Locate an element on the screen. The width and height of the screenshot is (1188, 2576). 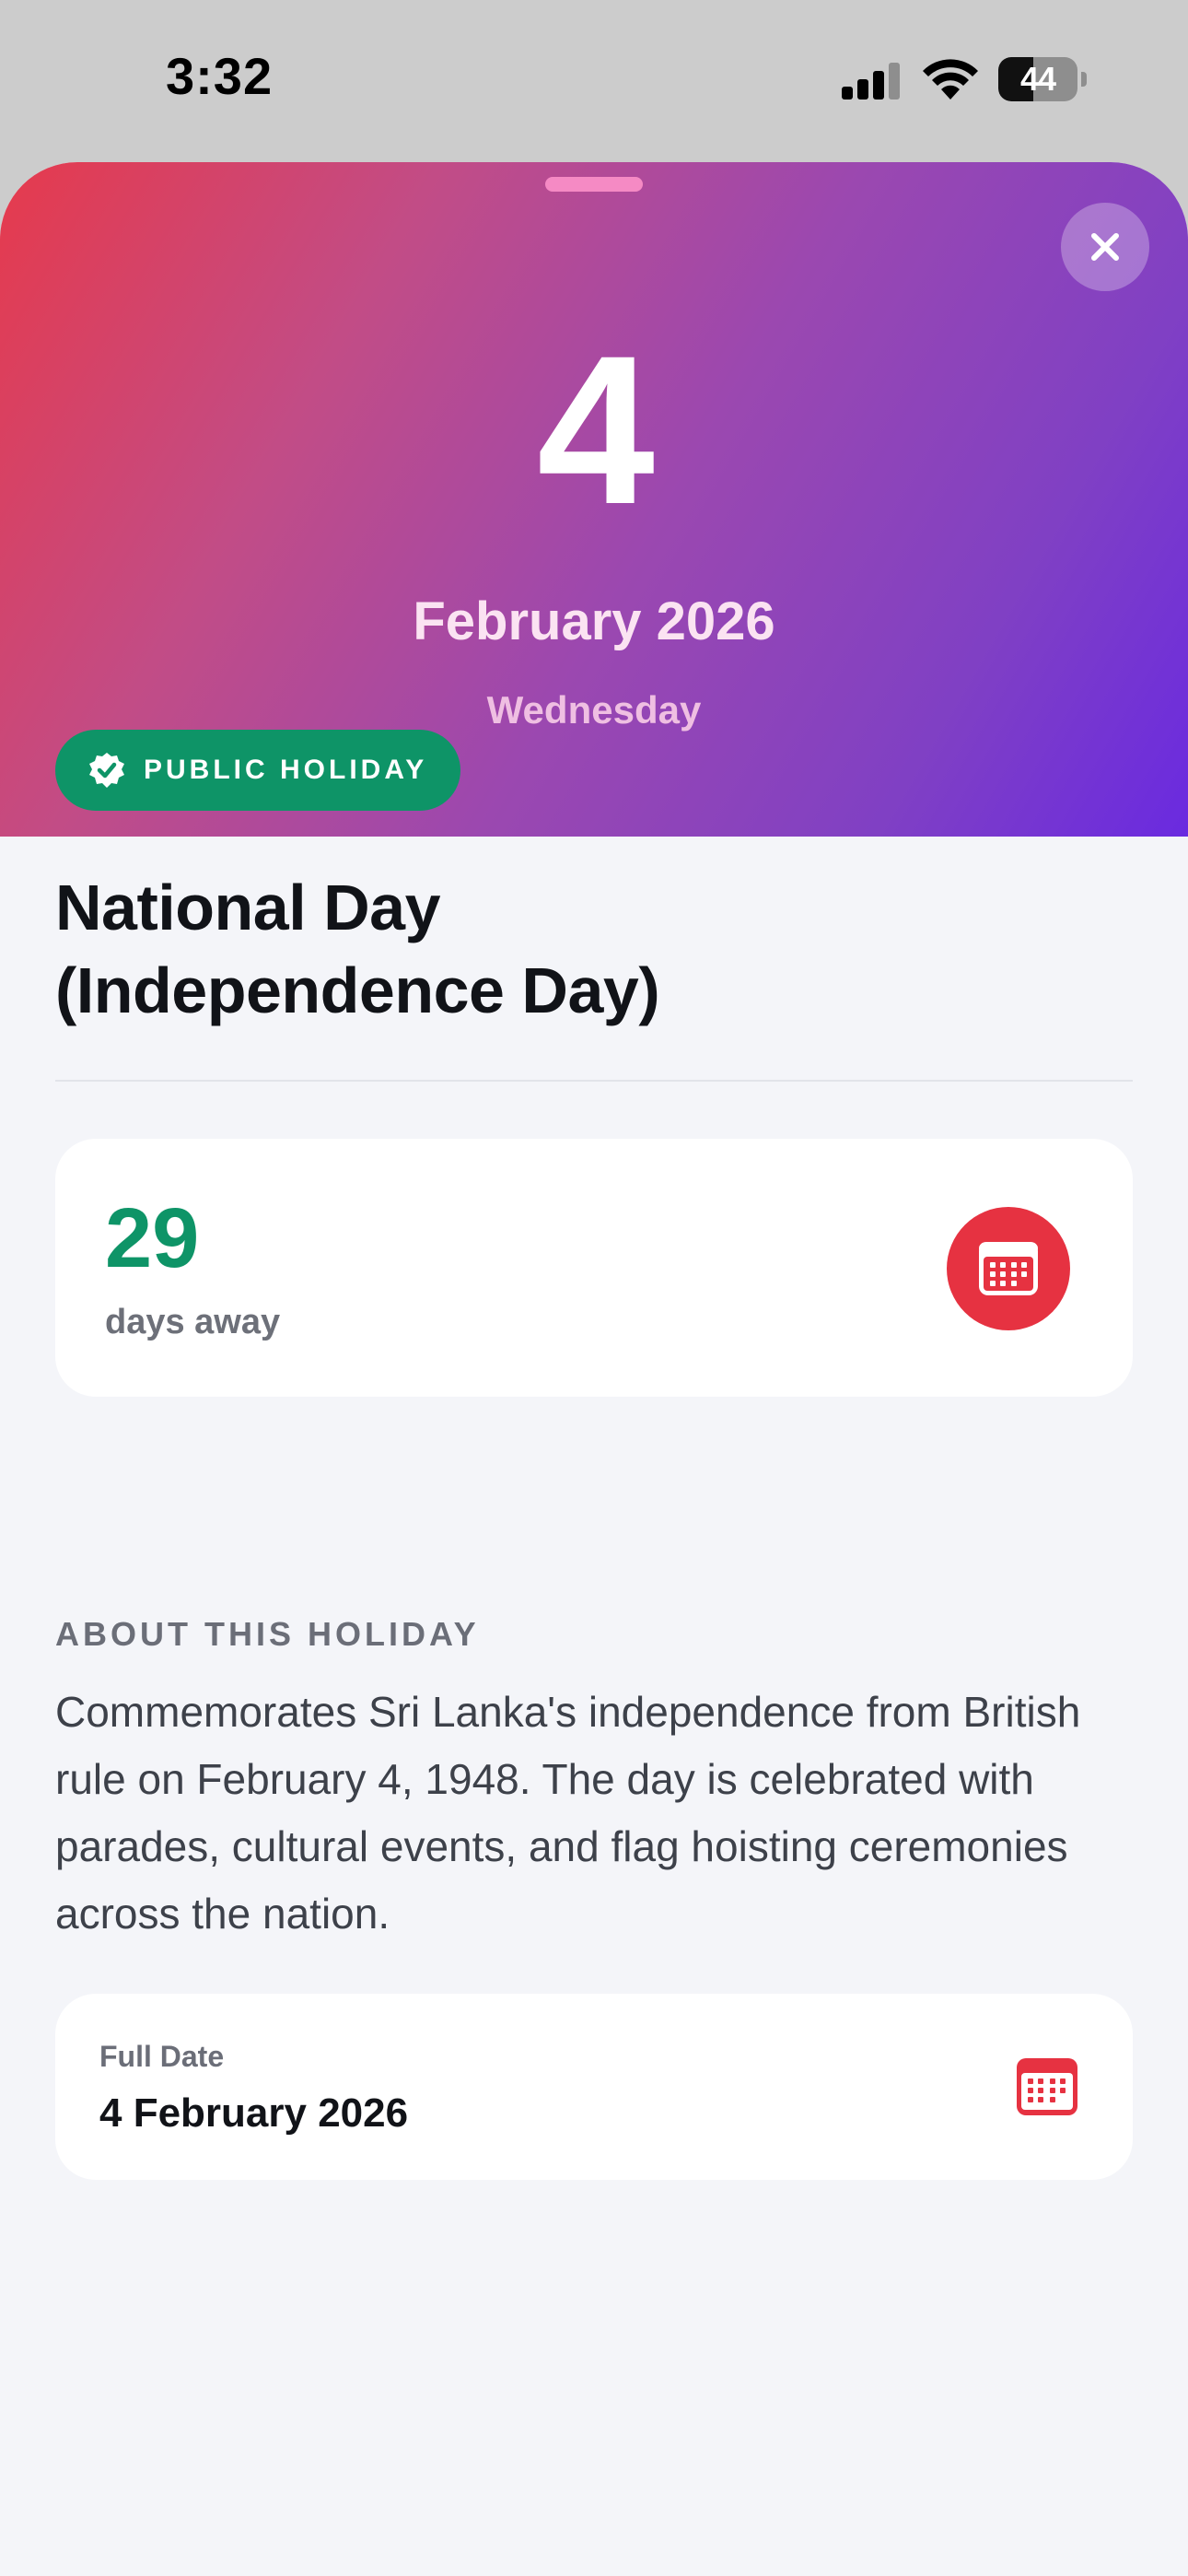
status-bar: 3:32 44 is located at coordinates (594, 81).